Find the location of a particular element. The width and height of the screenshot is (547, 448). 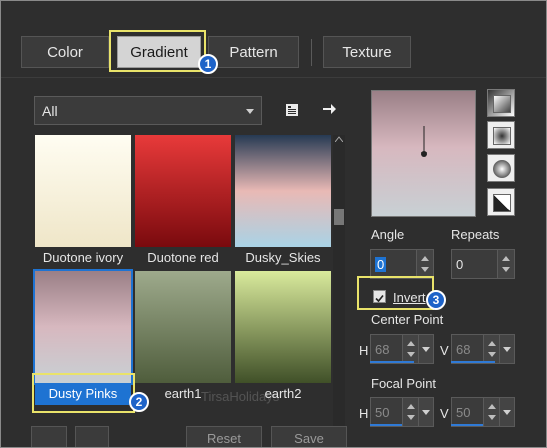

angle-spinner: 0 is located at coordinates (402, 264).